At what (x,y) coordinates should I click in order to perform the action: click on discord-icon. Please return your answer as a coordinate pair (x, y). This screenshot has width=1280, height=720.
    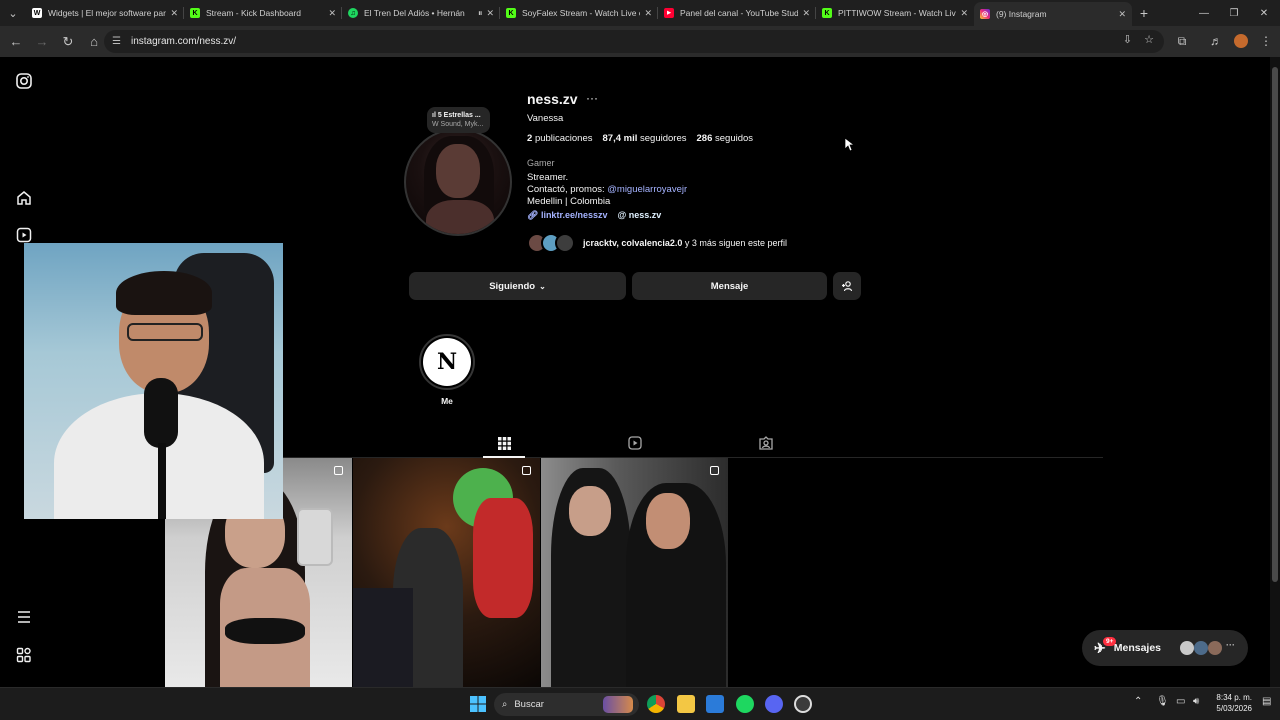
    Looking at the image, I should click on (774, 704).